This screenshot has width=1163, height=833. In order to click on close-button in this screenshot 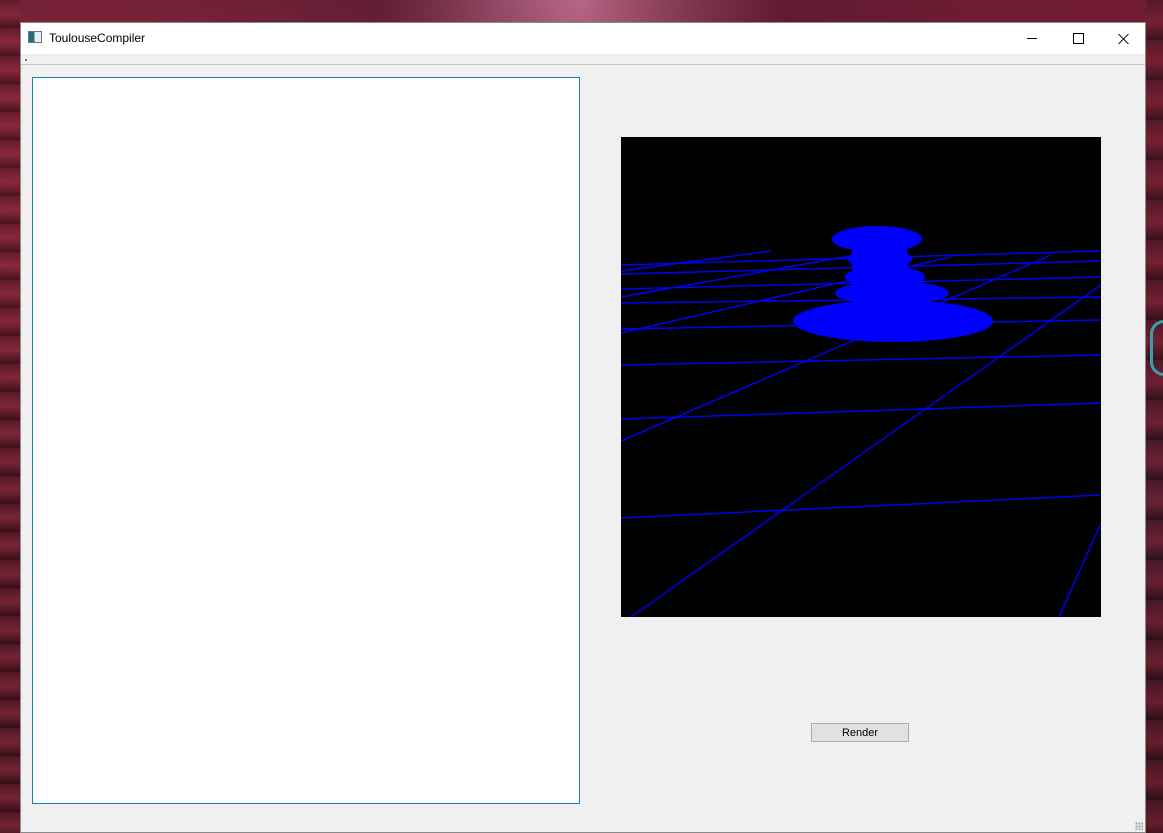, I will do `click(1124, 38)`.